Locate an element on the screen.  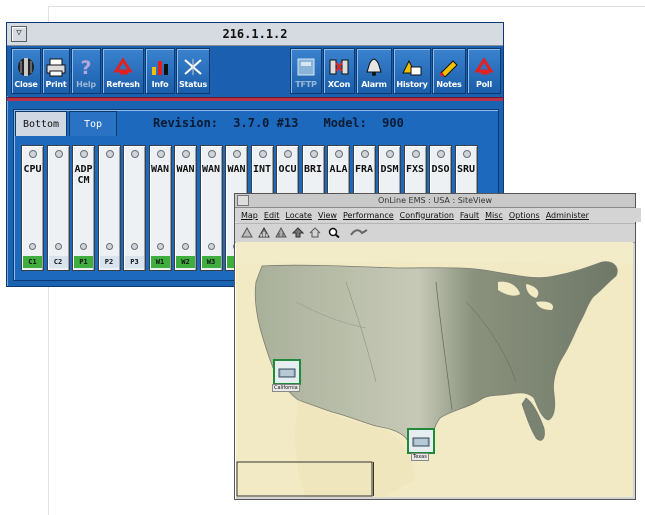
history-button: History is located at coordinates (412, 71).